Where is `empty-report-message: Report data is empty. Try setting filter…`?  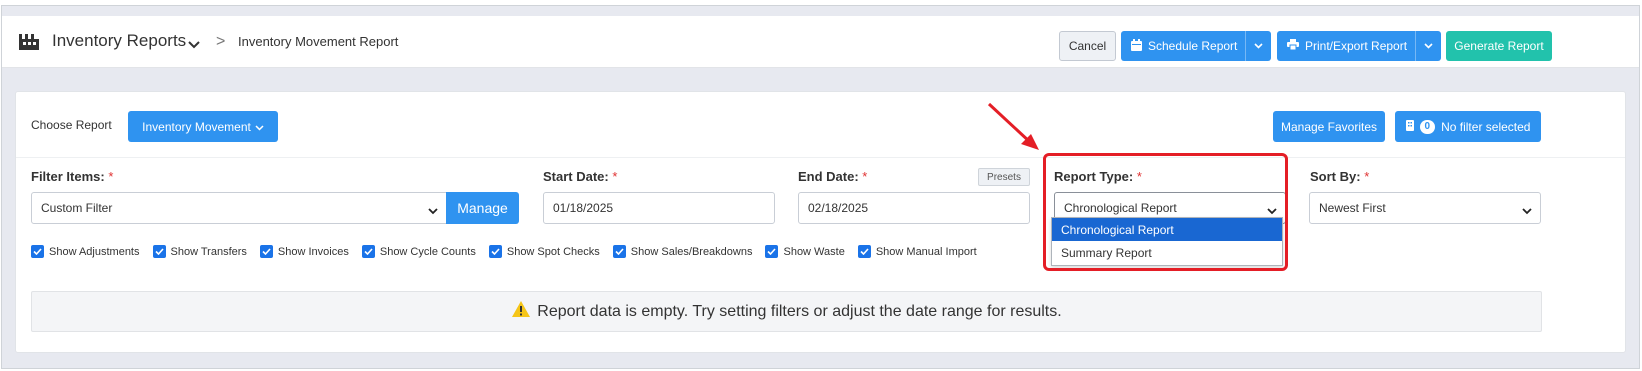 empty-report-message: Report data is empty. Try setting filter… is located at coordinates (786, 311).